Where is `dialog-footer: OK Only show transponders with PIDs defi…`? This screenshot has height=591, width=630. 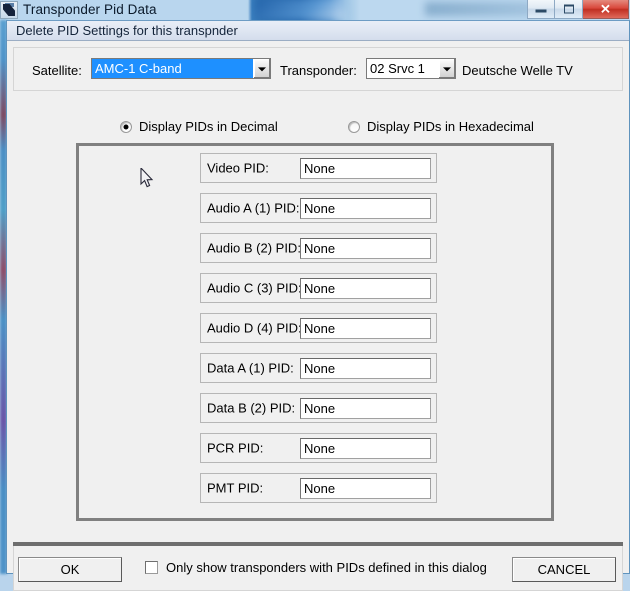
dialog-footer: OK Only show transponders with PIDs defi… is located at coordinates (318, 568).